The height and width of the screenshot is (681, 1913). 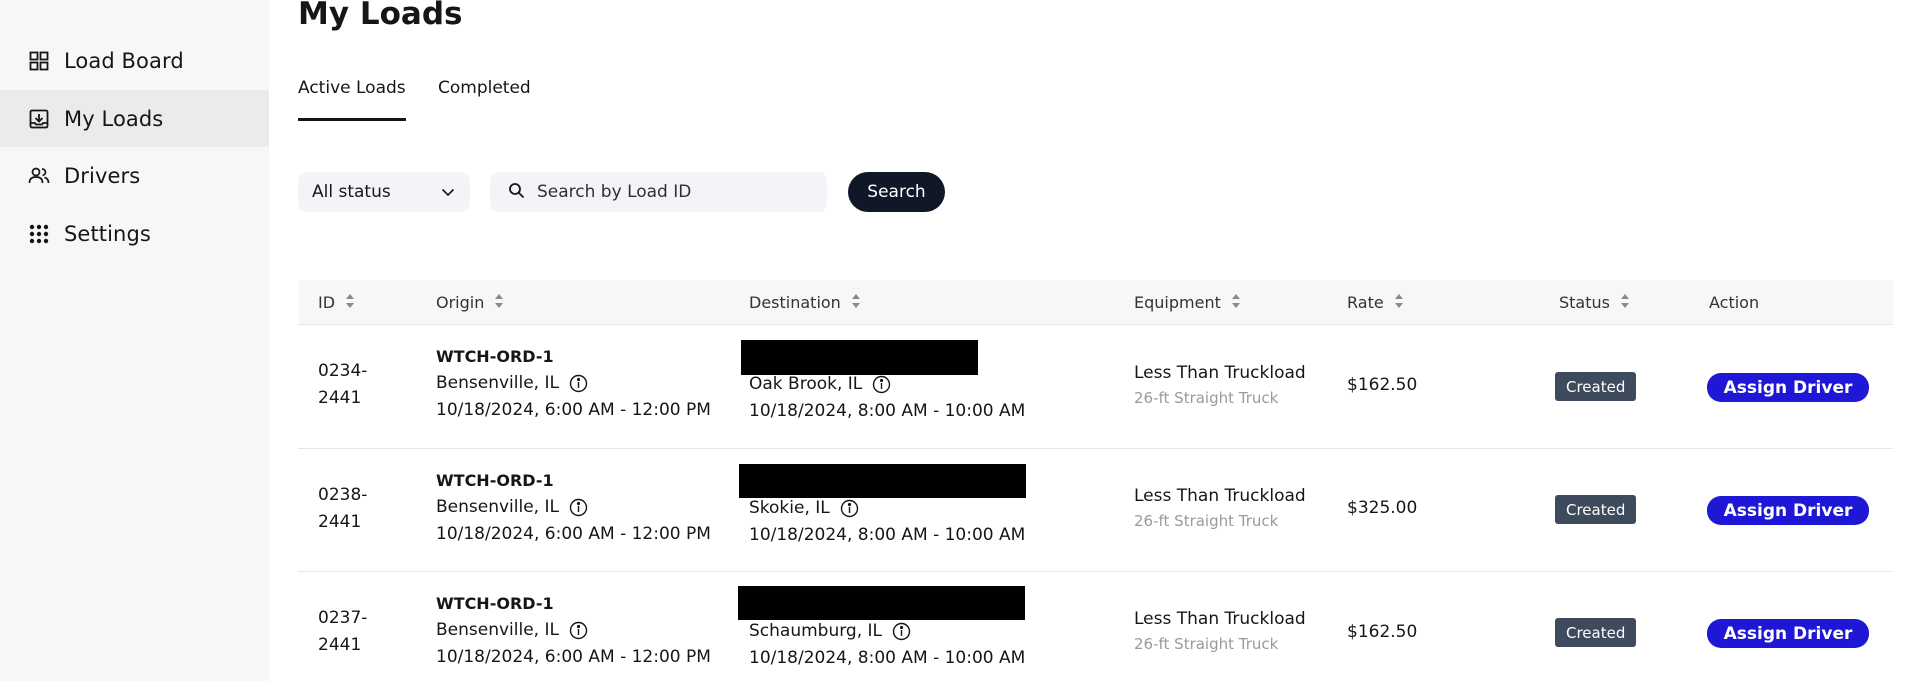 What do you see at coordinates (107, 233) in the screenshot?
I see `sidebar-item-label: Settings` at bounding box center [107, 233].